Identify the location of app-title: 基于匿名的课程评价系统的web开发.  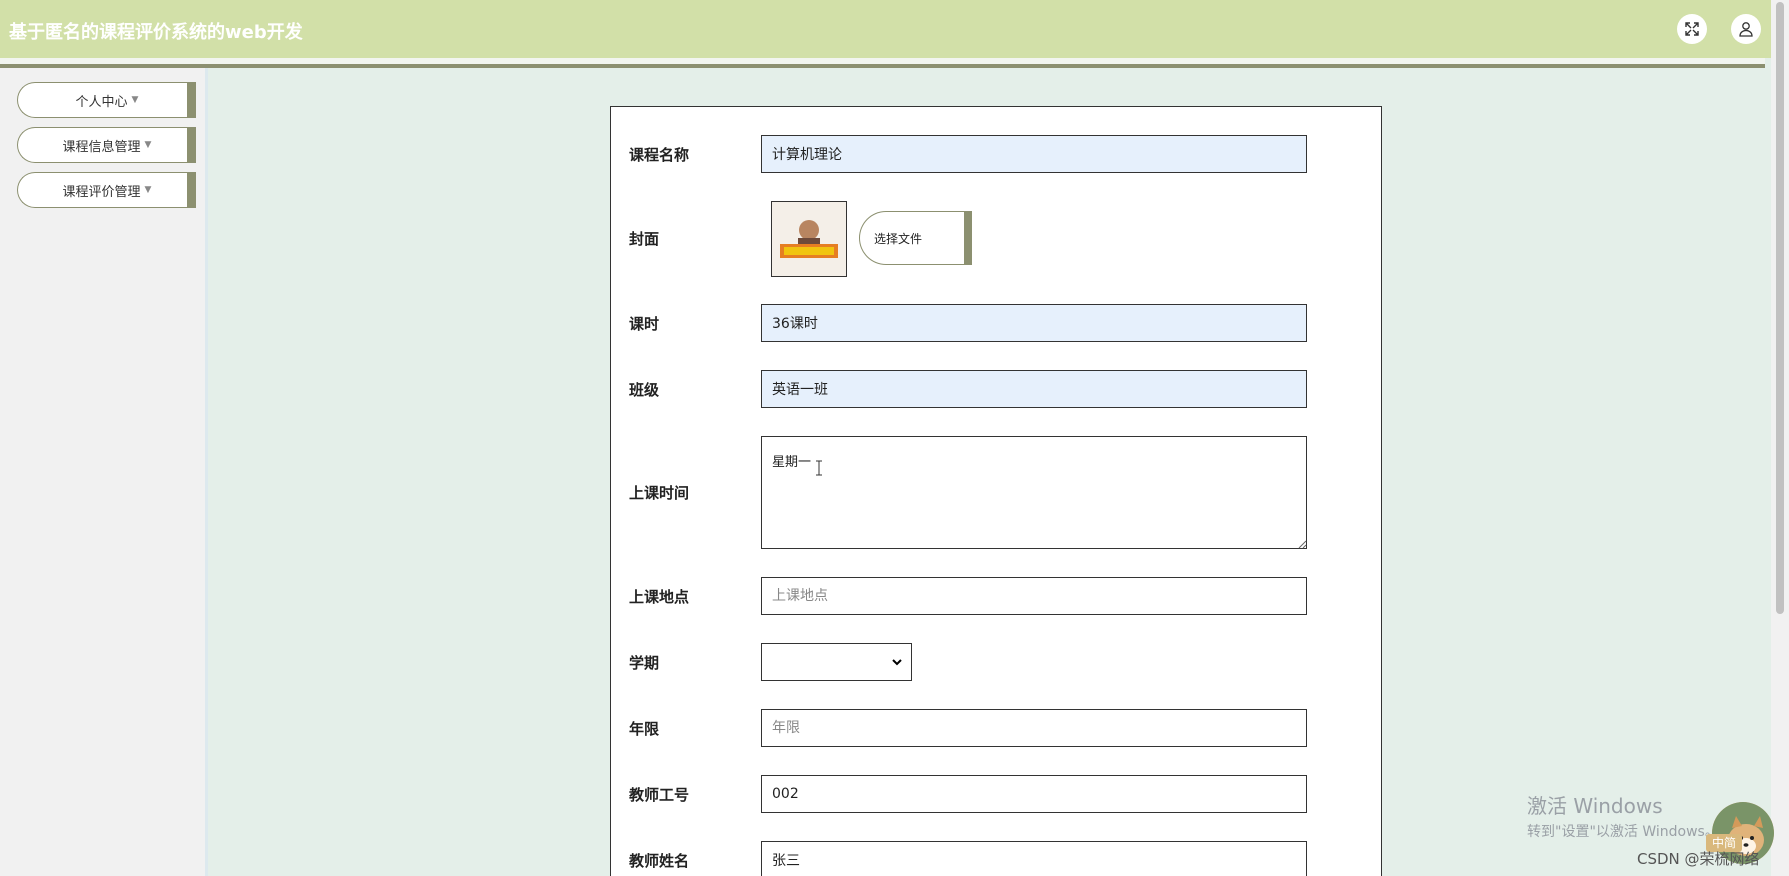
(156, 32).